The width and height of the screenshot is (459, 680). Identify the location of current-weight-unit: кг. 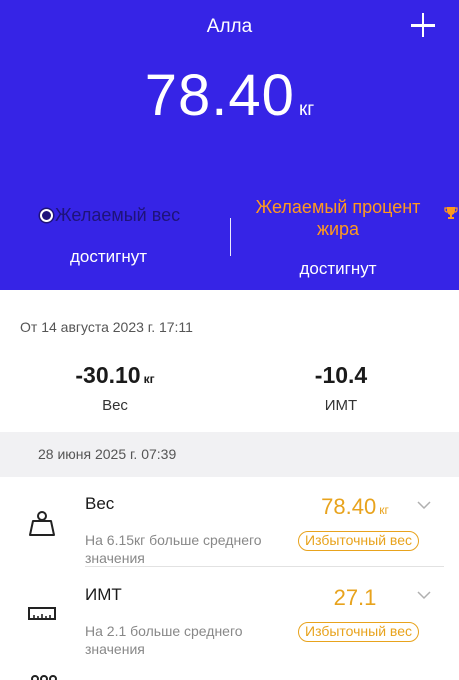
(306, 109).